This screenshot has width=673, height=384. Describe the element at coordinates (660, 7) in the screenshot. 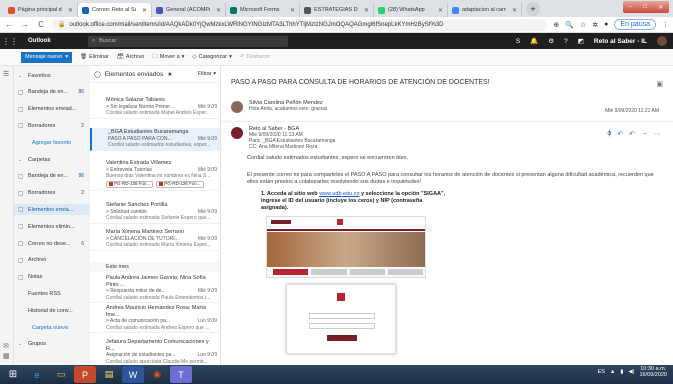

I see `close-window-icon: ✕` at that location.